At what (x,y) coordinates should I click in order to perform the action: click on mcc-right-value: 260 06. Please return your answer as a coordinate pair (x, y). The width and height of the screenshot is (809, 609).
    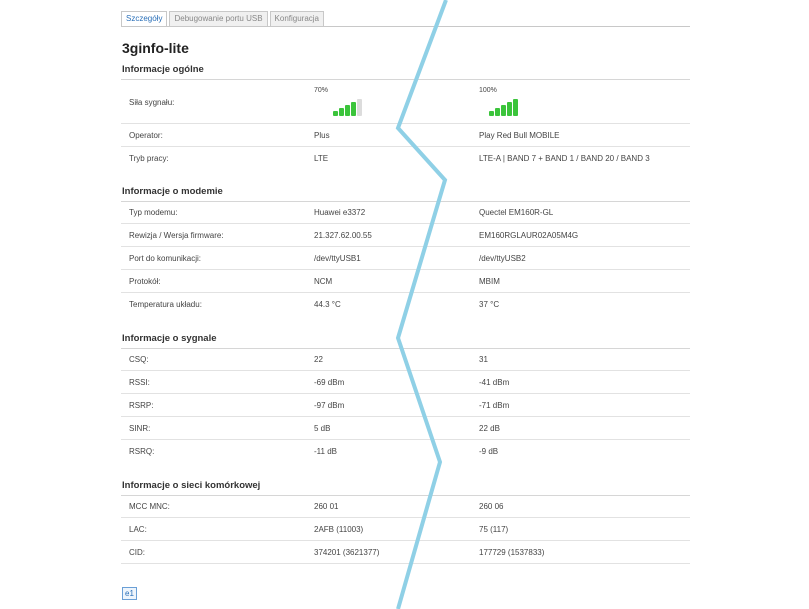
    Looking at the image, I should click on (491, 506).